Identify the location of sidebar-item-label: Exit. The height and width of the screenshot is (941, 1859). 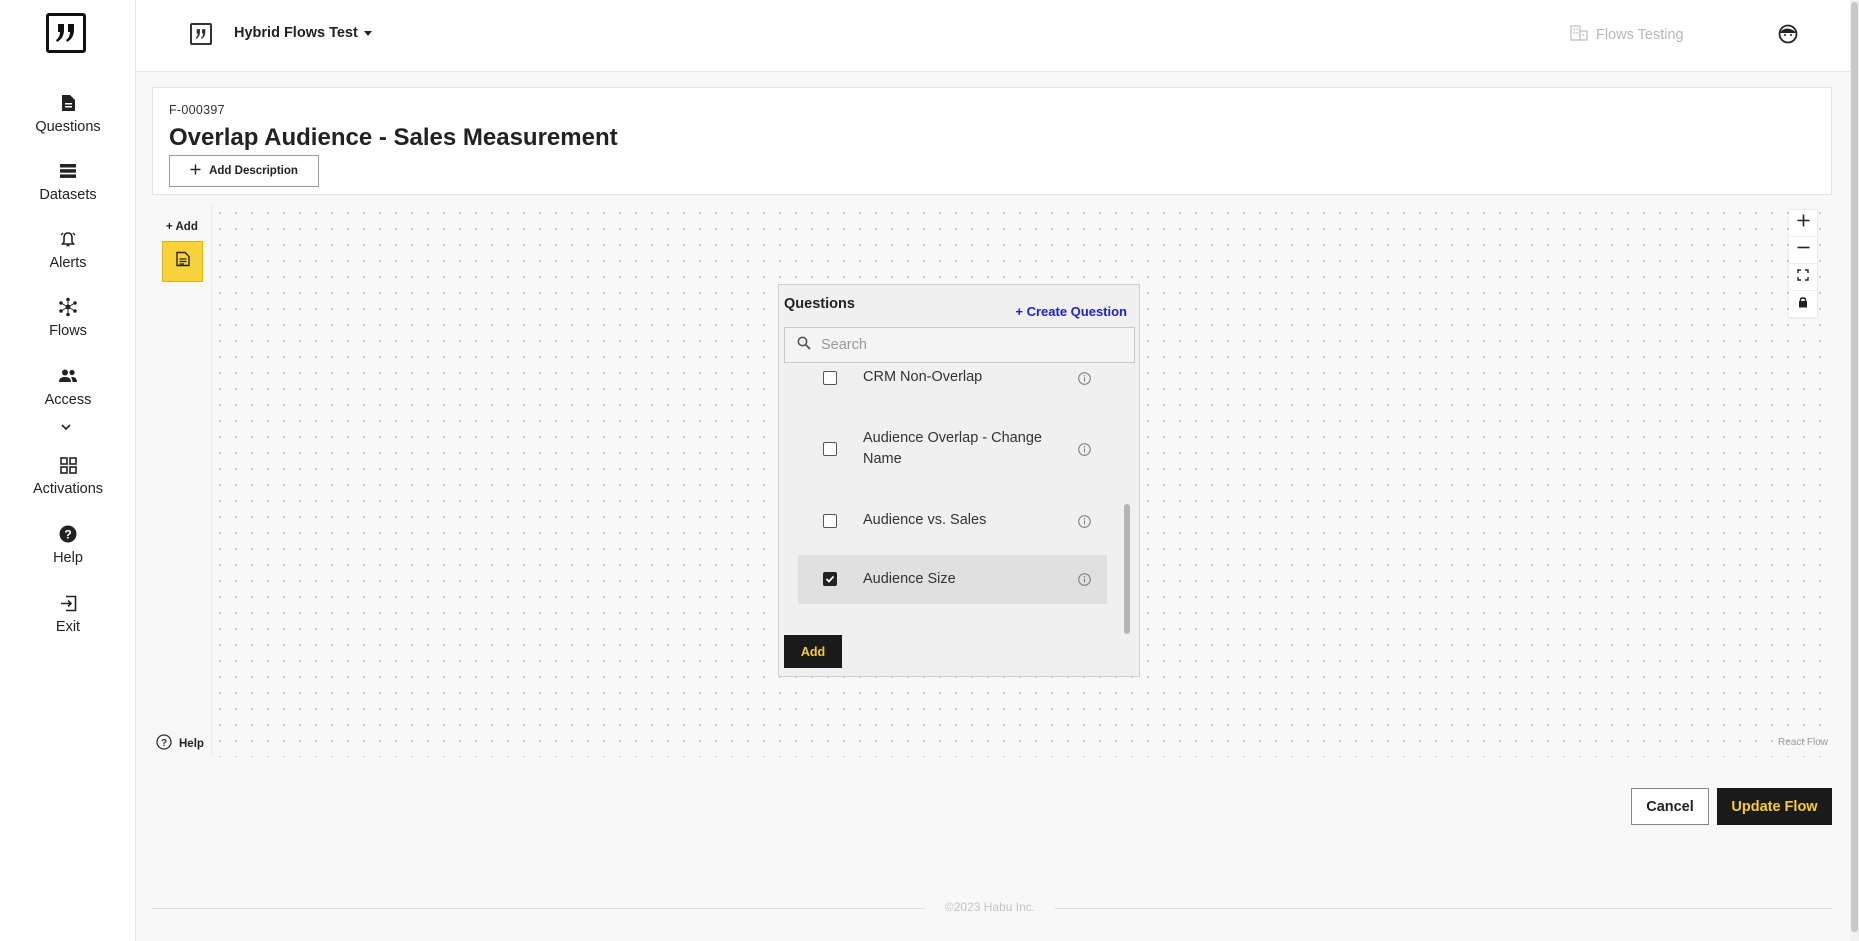
(68, 627).